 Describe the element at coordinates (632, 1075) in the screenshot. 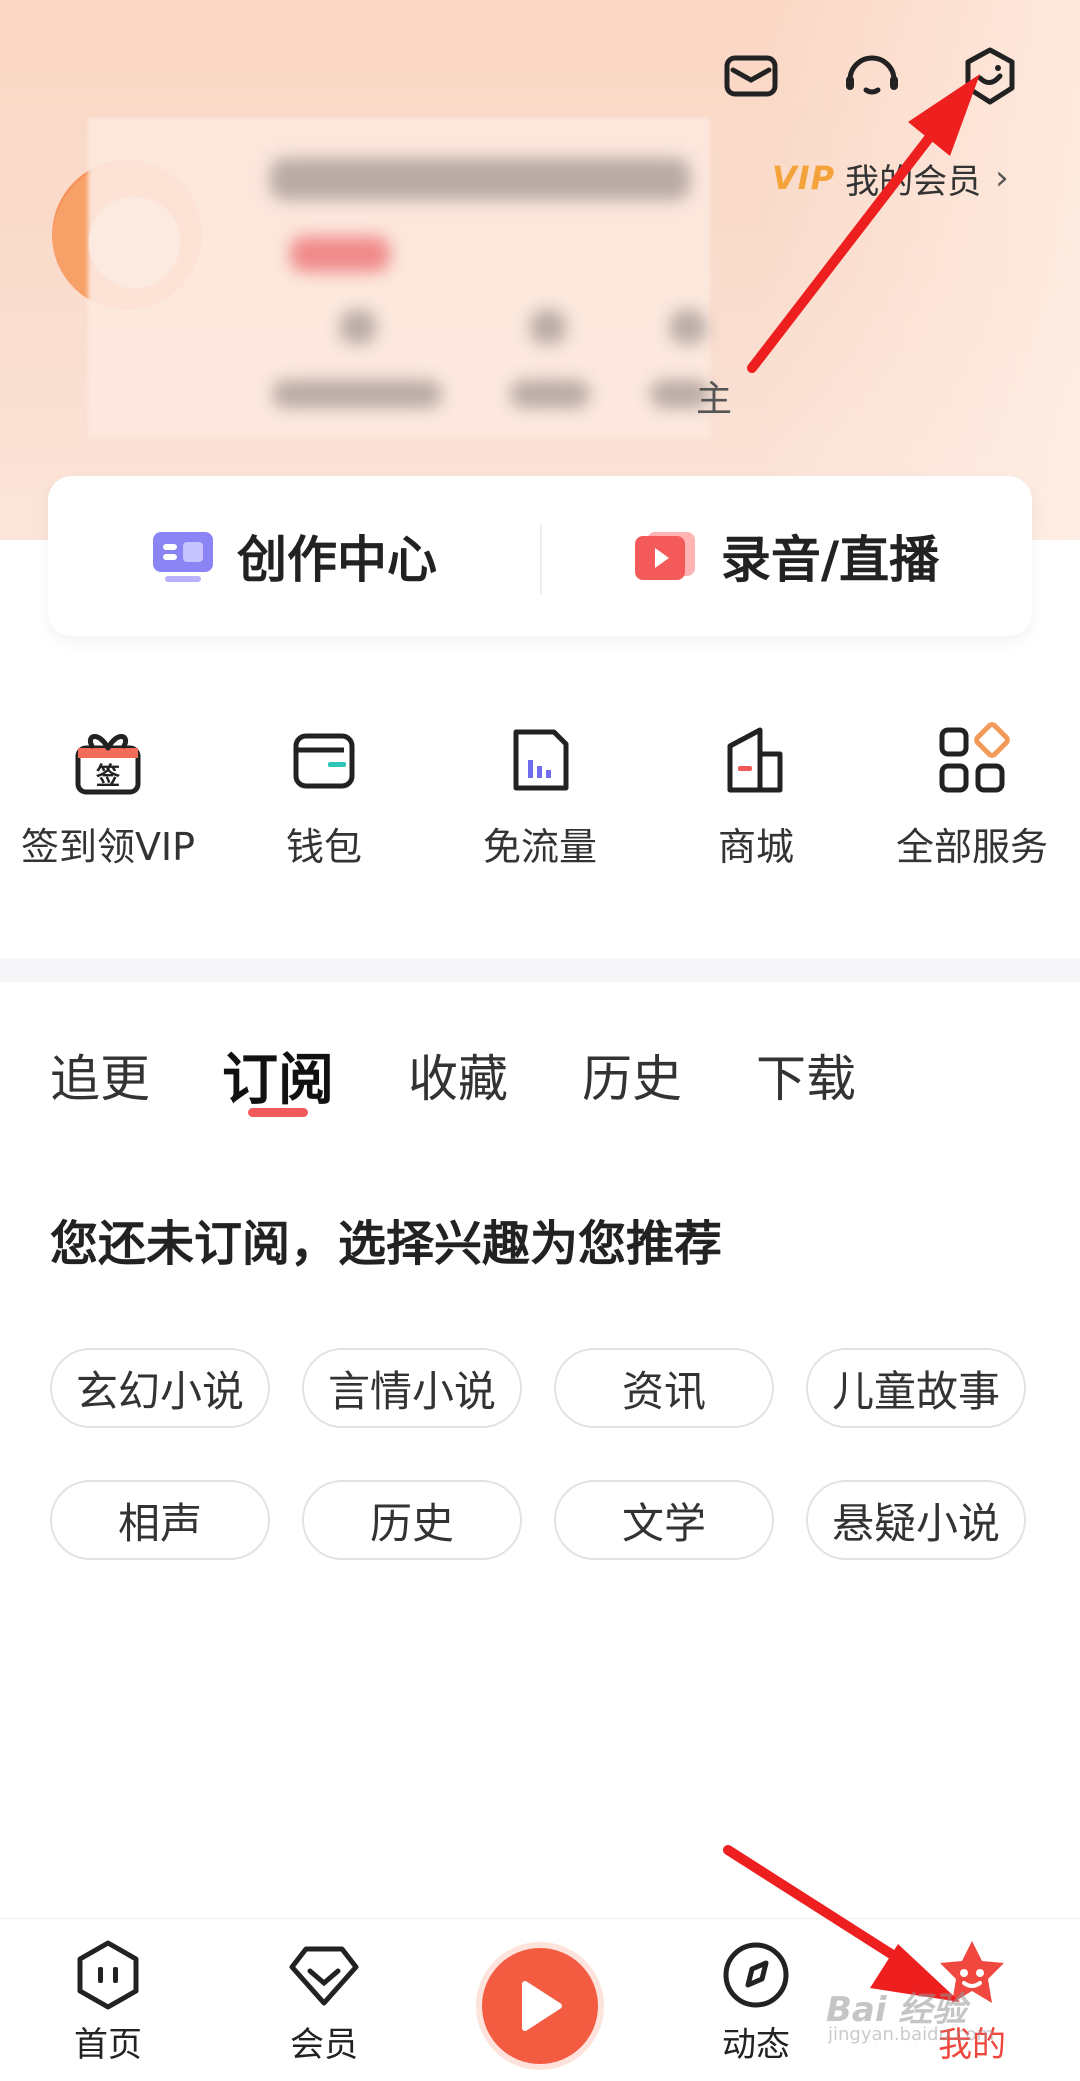

I see `tab-history: 历史` at that location.